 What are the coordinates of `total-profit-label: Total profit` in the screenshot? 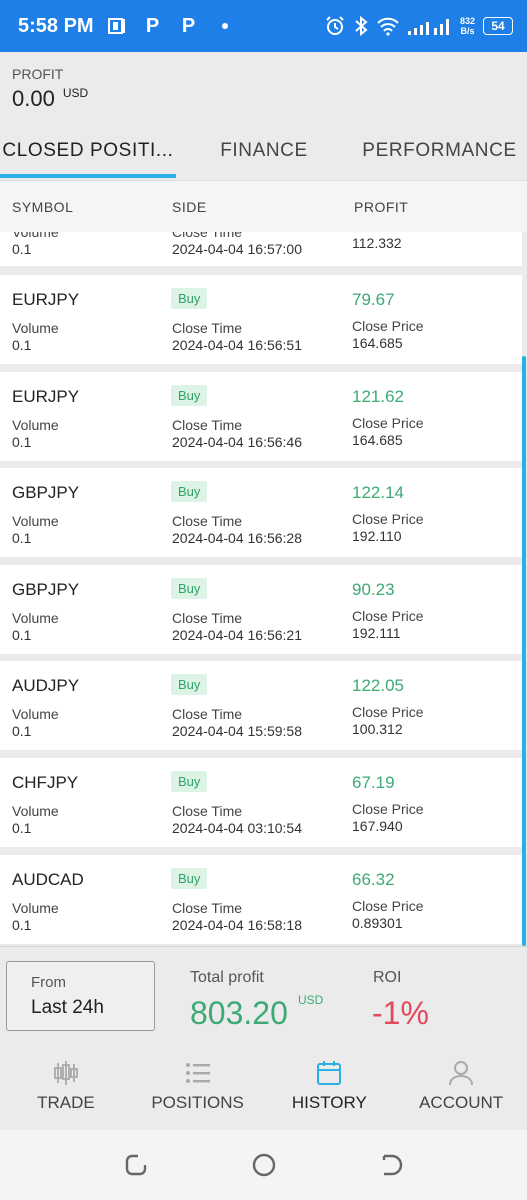 It's located at (227, 977).